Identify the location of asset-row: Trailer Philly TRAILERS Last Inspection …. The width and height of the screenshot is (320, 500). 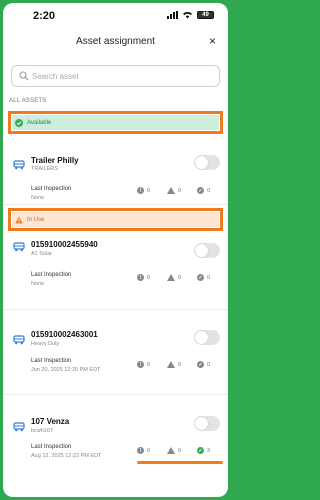
(115, 171).